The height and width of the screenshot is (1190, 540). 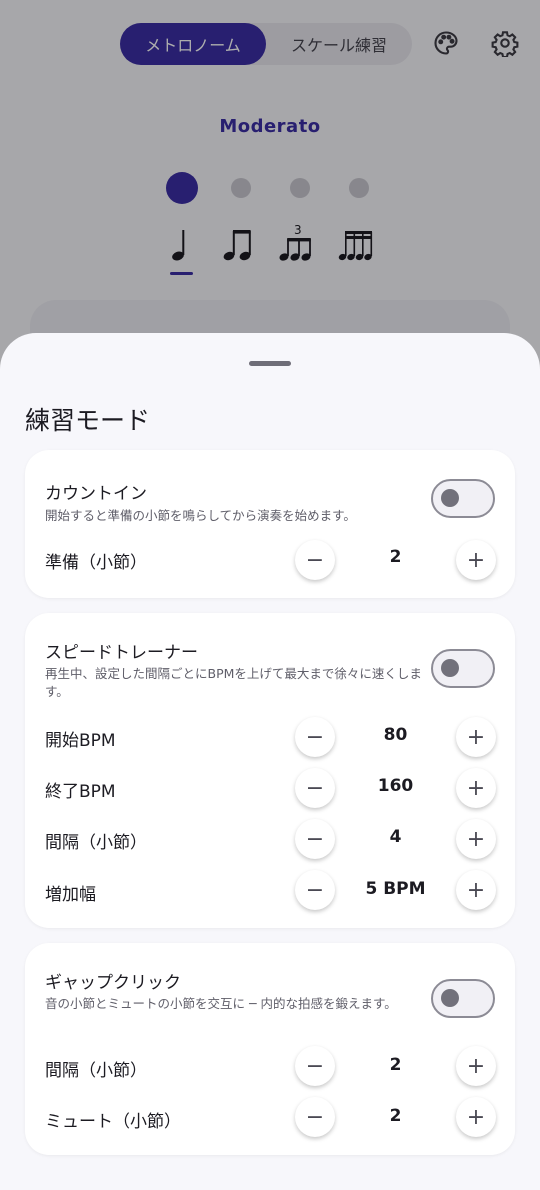 What do you see at coordinates (88, 420) in the screenshot?
I see `sheet-title: 練習モード` at bounding box center [88, 420].